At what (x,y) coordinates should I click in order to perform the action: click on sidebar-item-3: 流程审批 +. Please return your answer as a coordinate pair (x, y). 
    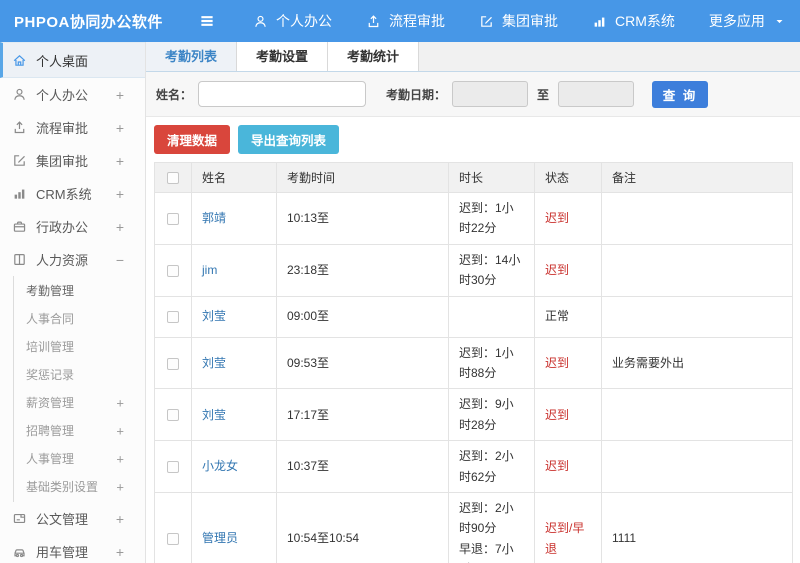
    Looking at the image, I should click on (72, 127).